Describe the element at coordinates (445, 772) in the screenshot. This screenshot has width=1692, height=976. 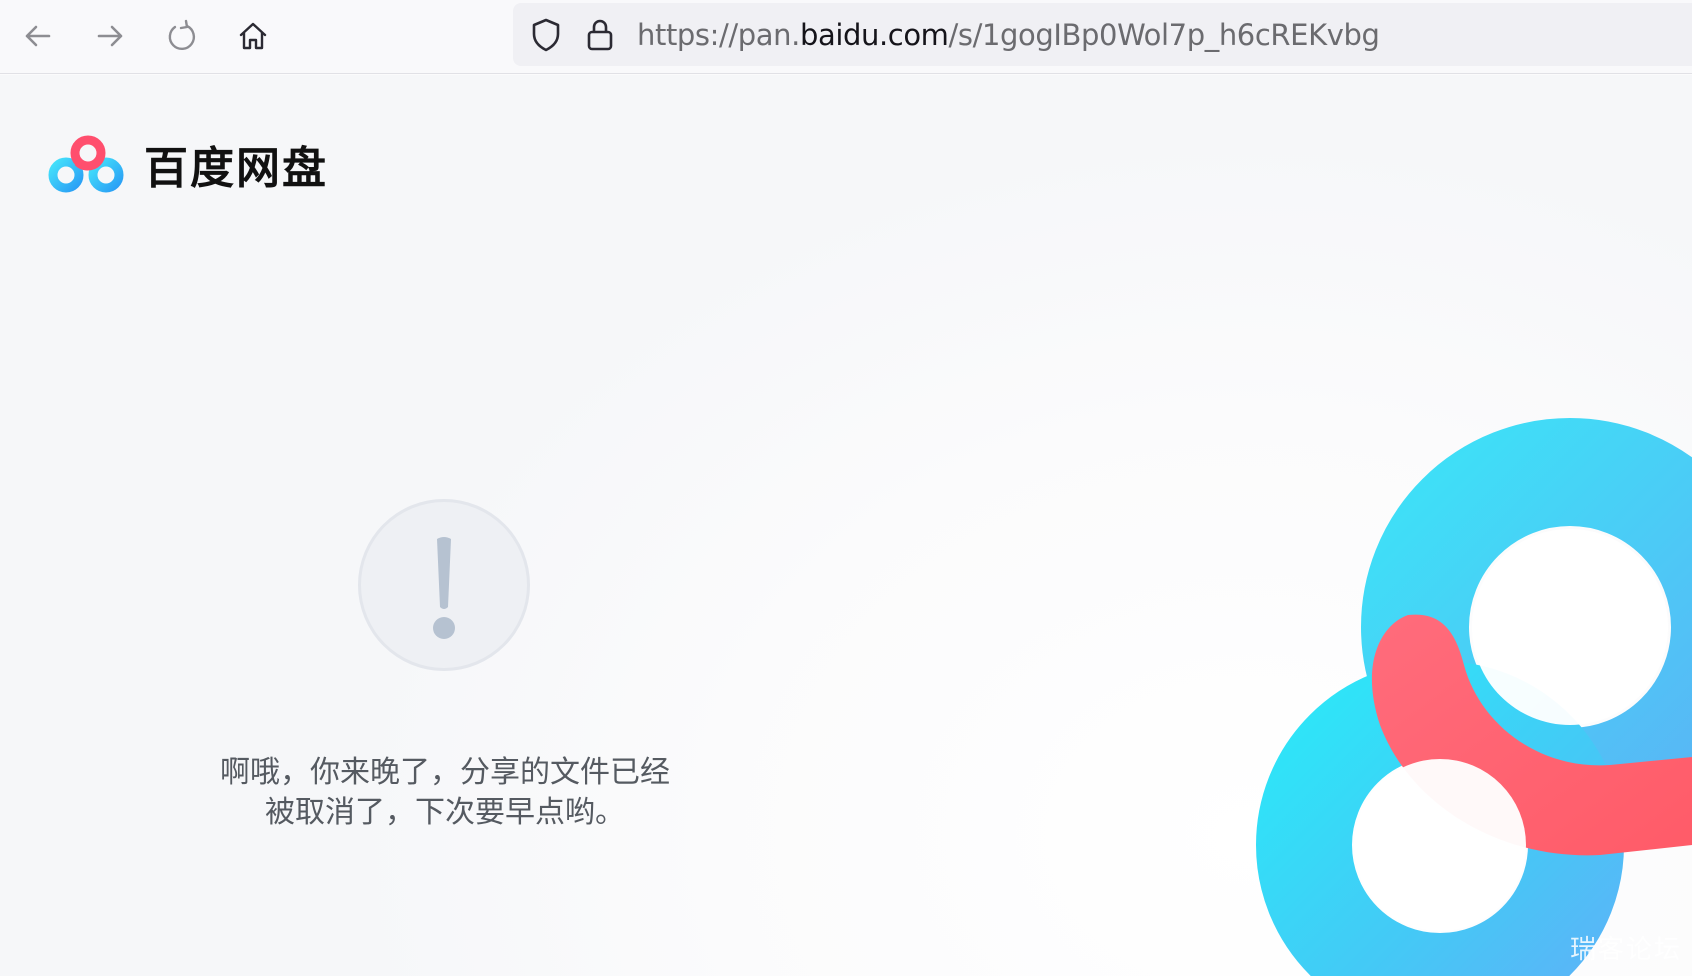
I see `error-message-line1: 啊哦，你来晚了，分享的文件已经` at that location.